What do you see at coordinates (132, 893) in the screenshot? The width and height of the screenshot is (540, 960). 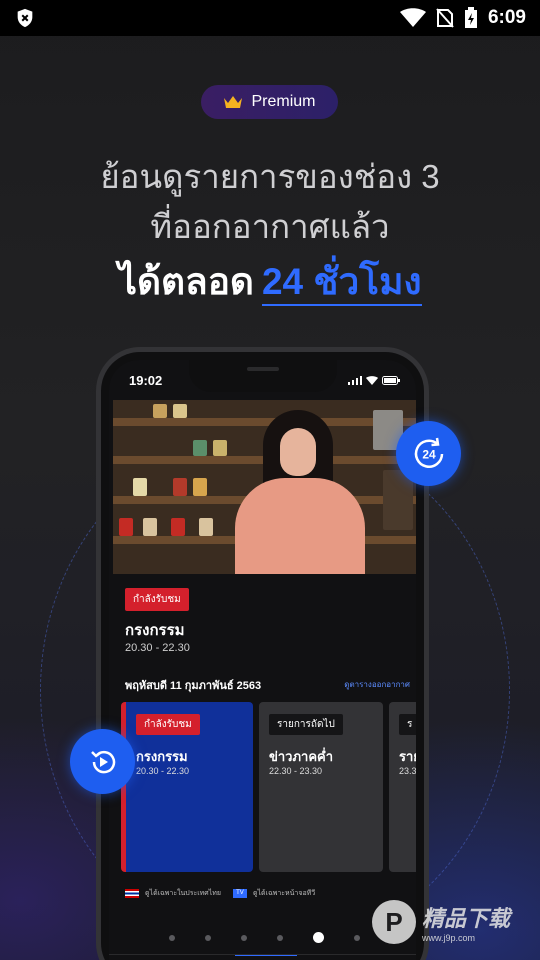 I see `thai-flag-icon` at bounding box center [132, 893].